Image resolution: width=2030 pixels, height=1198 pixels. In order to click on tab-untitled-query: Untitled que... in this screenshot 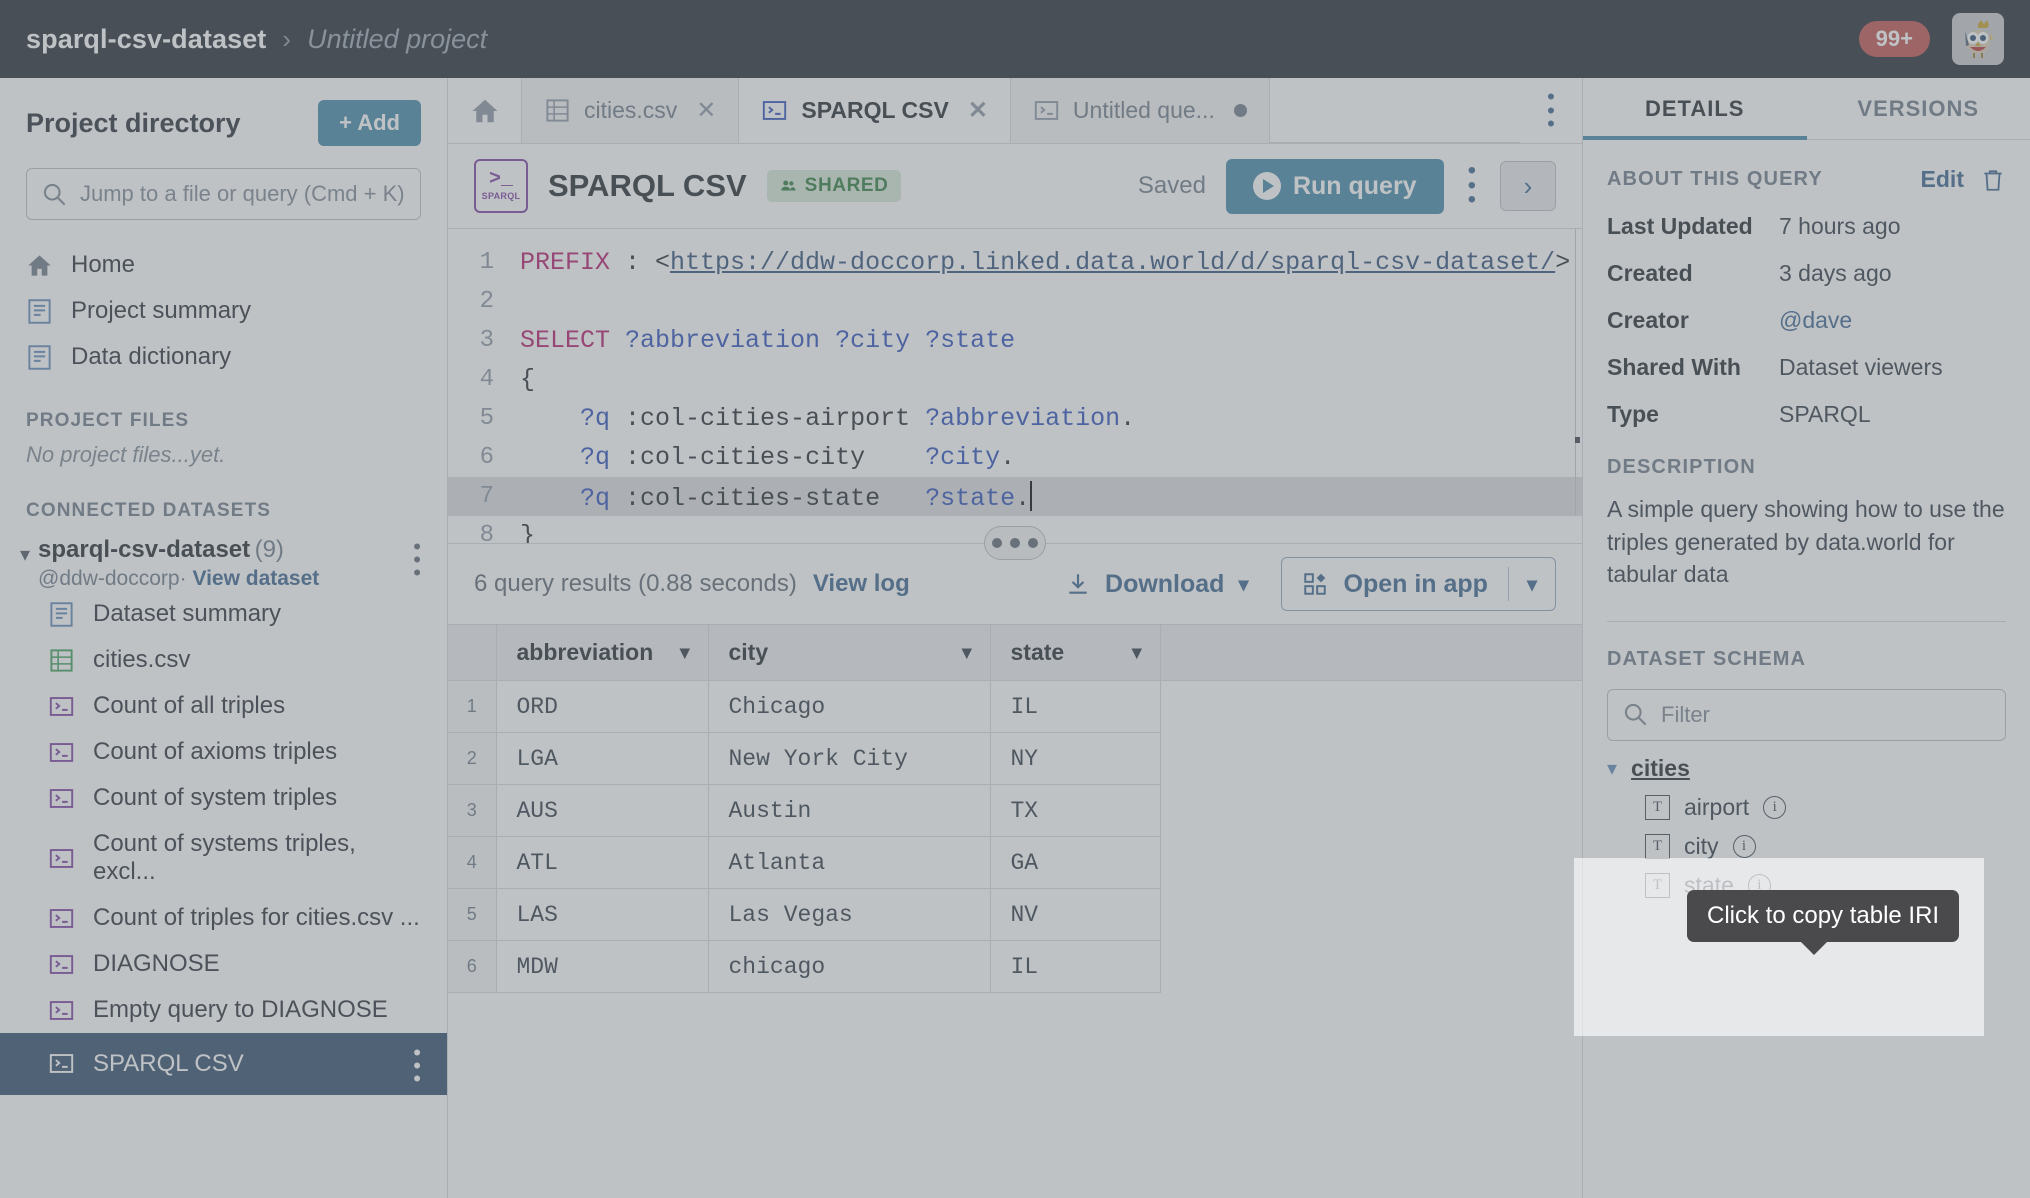, I will do `click(1140, 110)`.